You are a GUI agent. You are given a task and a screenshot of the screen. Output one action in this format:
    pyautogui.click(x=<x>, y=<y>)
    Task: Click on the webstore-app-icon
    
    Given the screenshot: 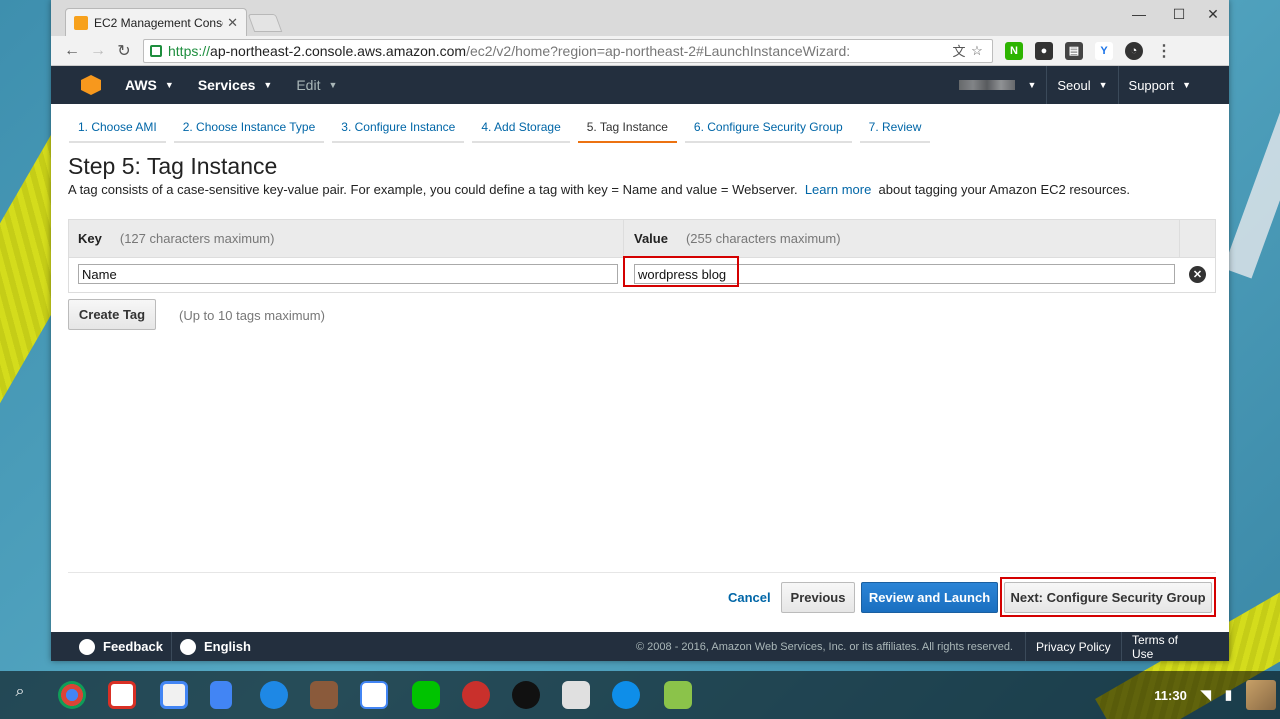 What is the action you would take?
    pyautogui.click(x=174, y=695)
    